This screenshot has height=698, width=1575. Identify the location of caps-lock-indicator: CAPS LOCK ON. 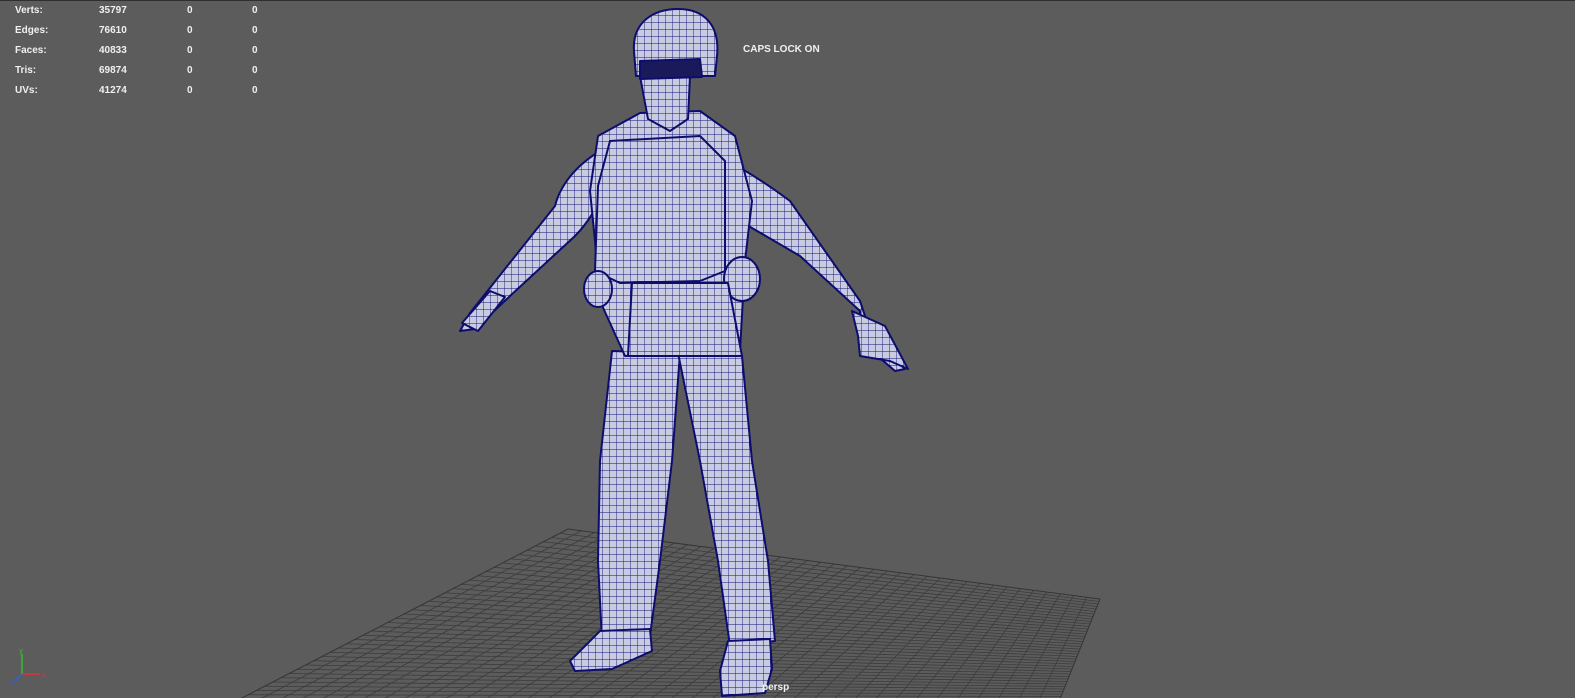
(781, 49).